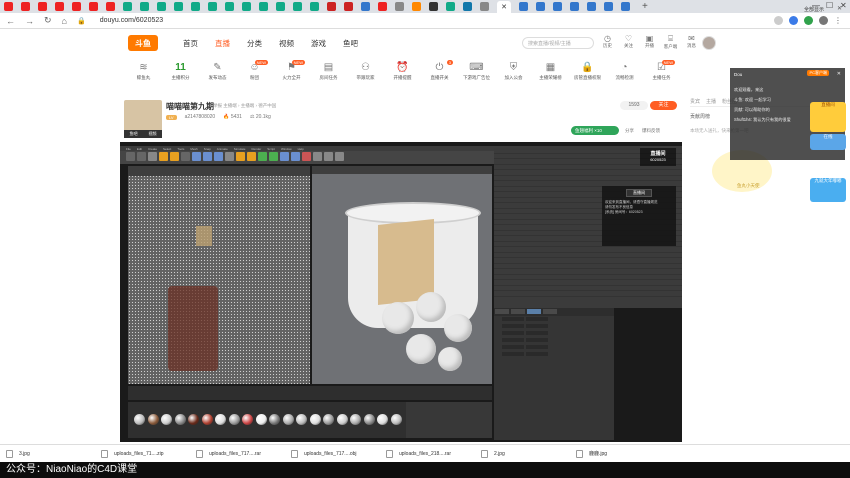  What do you see at coordinates (558, 43) in the screenshot?
I see `search-input: 搜索直播/视频/主播` at bounding box center [558, 43].